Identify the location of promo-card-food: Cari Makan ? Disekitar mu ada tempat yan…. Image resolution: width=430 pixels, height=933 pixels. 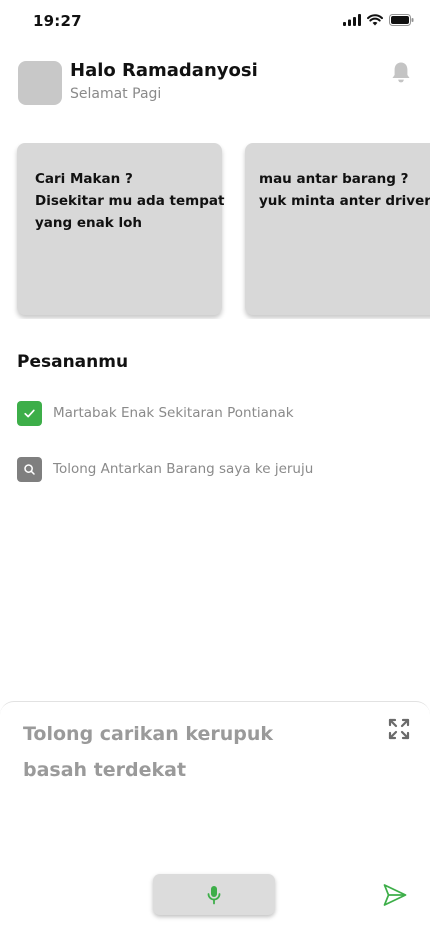
(121, 229).